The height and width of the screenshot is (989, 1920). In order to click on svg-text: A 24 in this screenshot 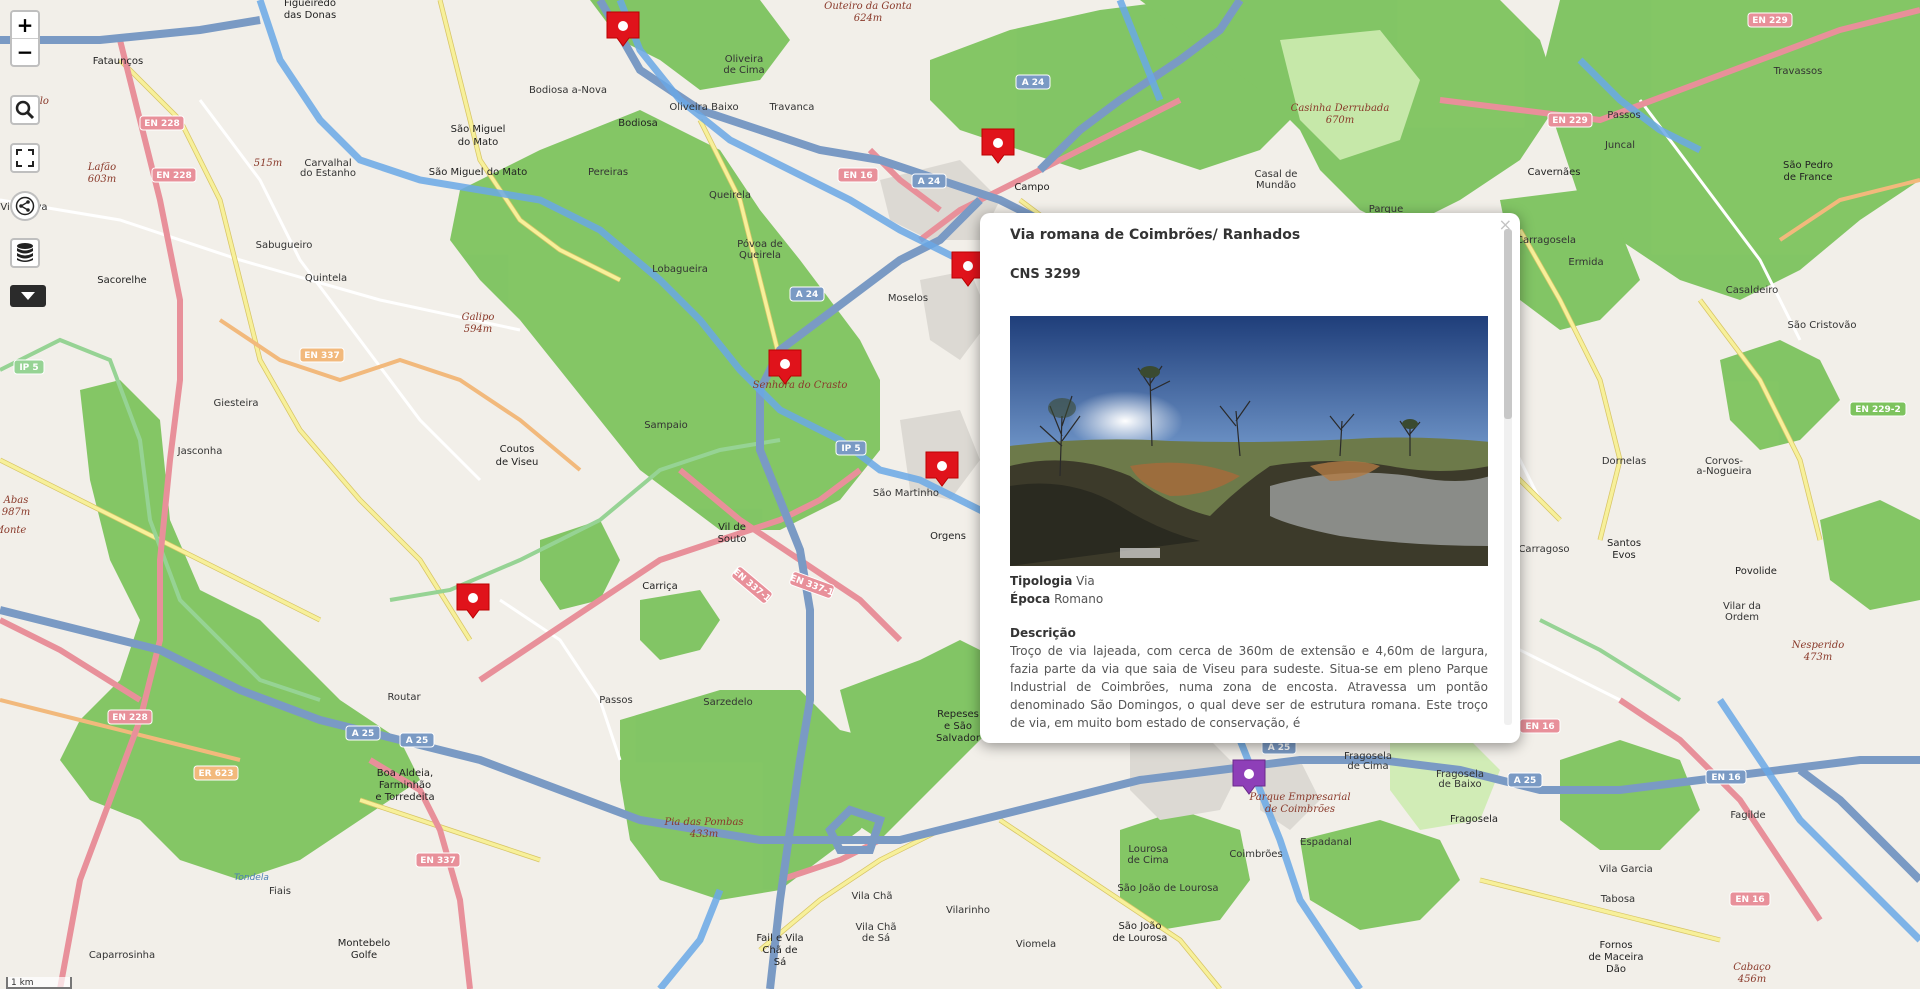, I will do `click(929, 182)`.